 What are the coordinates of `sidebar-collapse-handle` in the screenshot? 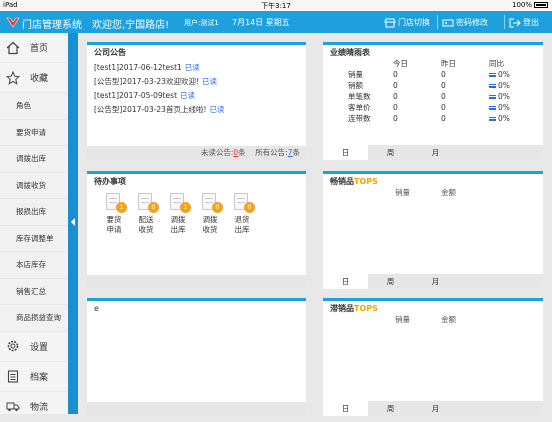 It's located at (73, 223).